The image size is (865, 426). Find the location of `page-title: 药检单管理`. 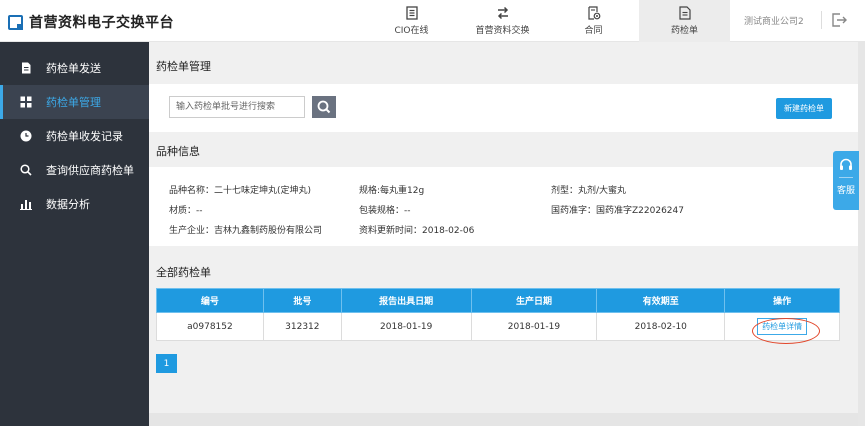

page-title: 药检单管理 is located at coordinates (183, 66).